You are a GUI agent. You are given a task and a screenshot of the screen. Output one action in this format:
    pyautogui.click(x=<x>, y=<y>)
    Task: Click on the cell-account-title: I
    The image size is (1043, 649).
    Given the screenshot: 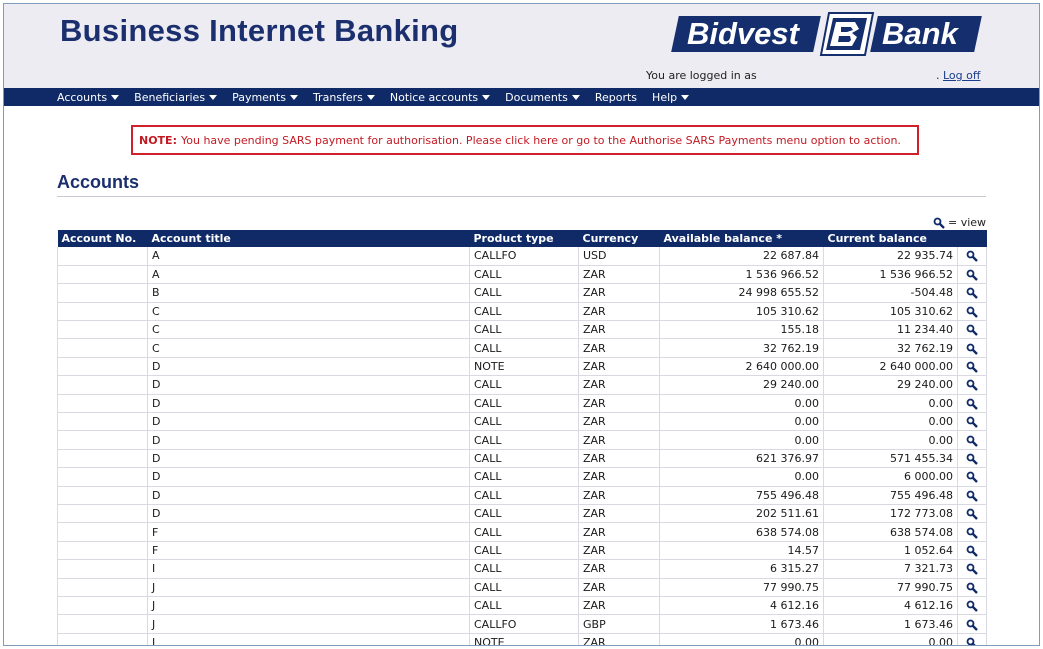 What is the action you would take?
    pyautogui.click(x=308, y=569)
    